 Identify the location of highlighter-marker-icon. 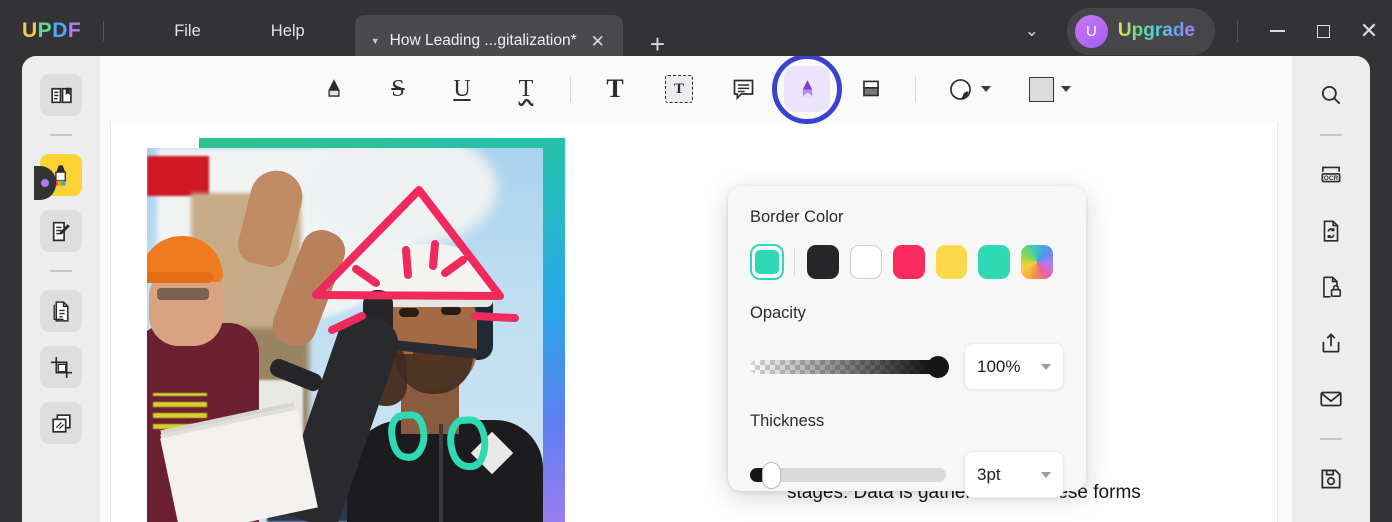
(334, 88).